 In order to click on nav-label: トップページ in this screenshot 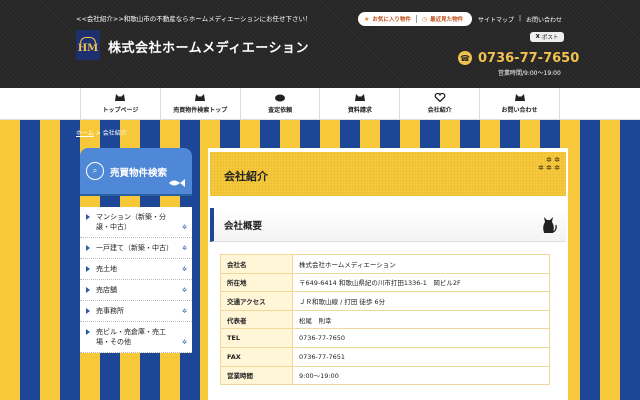, I will do `click(120, 110)`.